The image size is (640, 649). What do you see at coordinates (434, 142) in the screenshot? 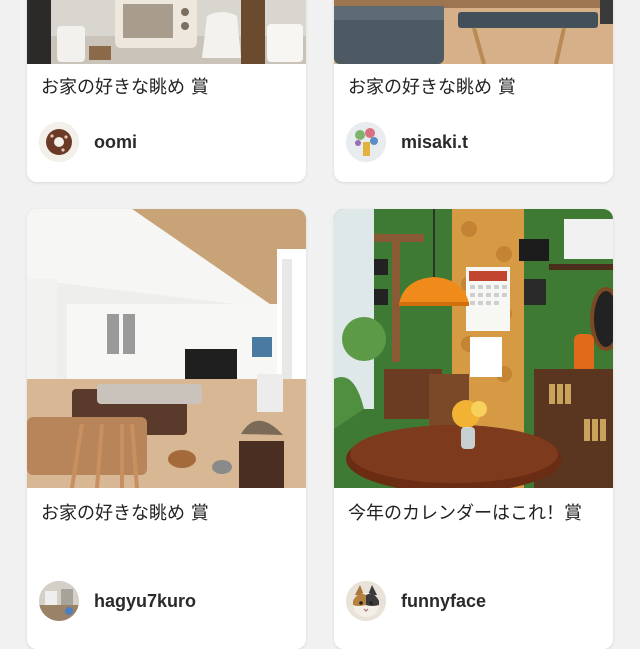
I see `username: misaki.t` at bounding box center [434, 142].